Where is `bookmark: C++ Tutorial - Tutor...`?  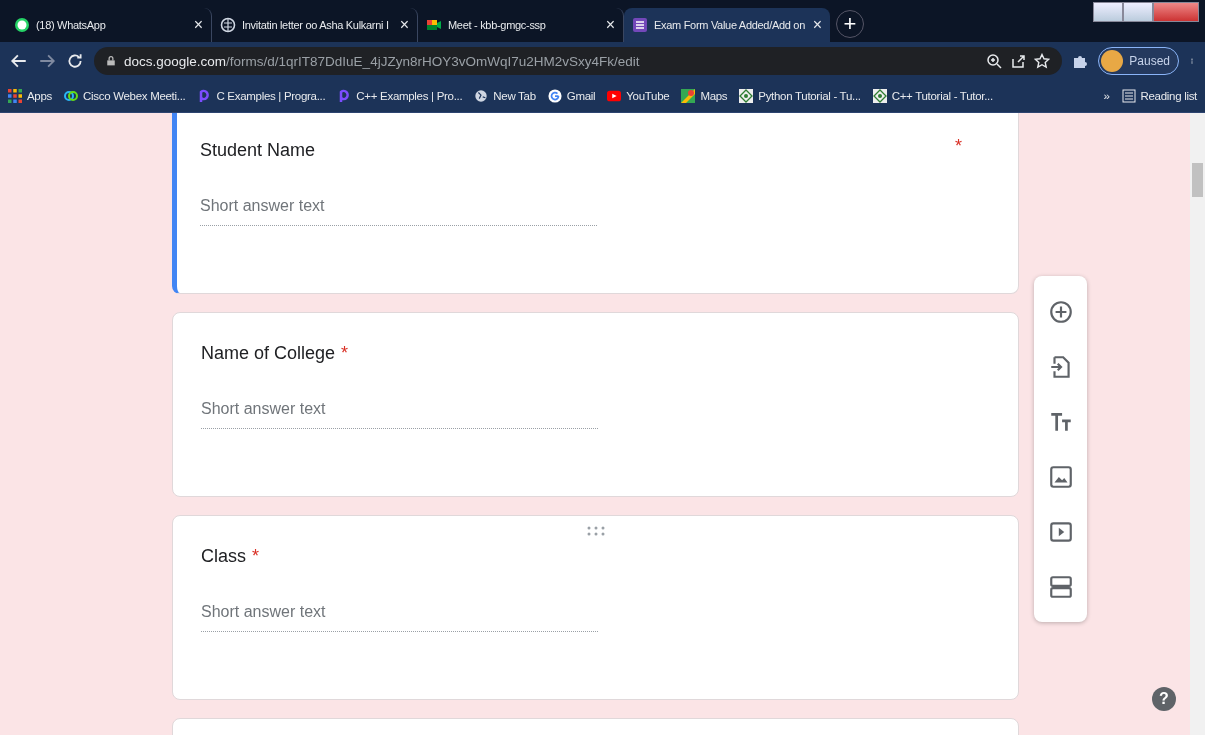
bookmark: C++ Tutorial - Tutor... is located at coordinates (932, 96).